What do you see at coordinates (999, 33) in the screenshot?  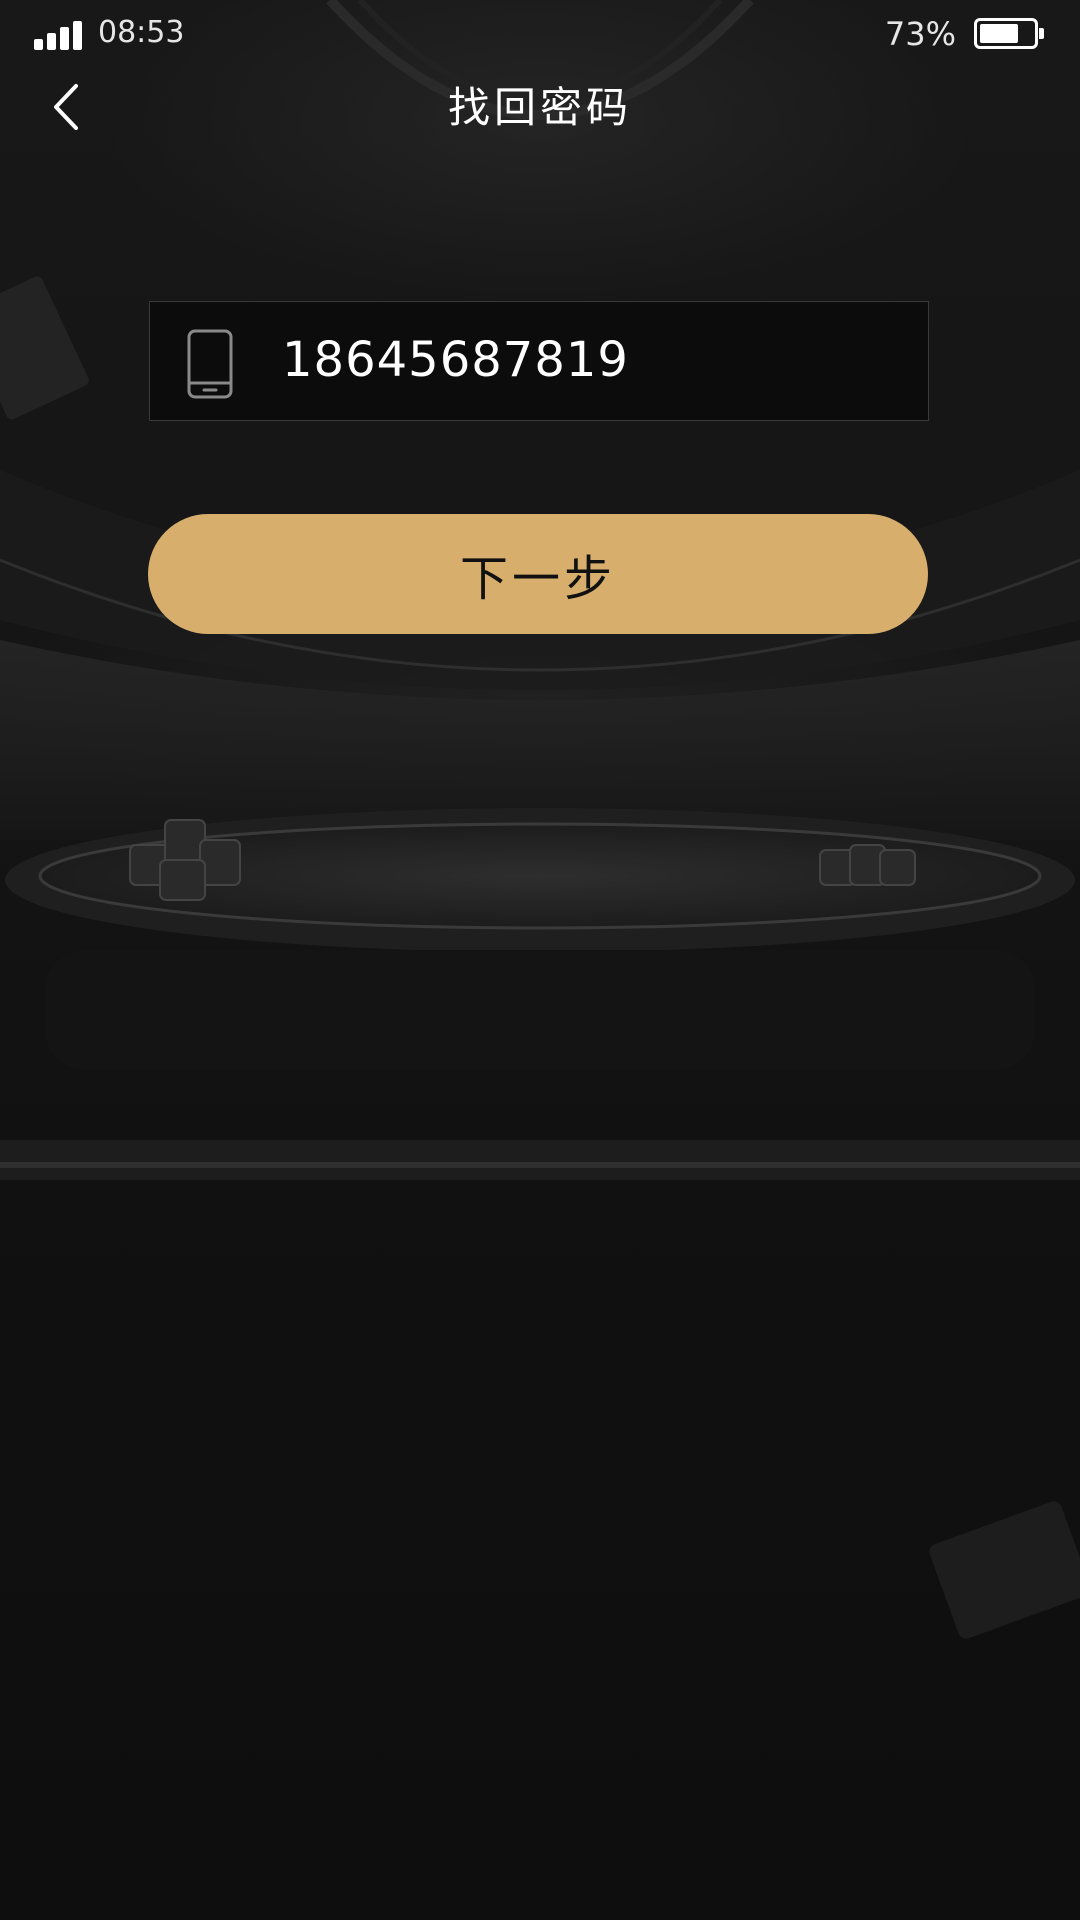 I see `battery-level-fill` at bounding box center [999, 33].